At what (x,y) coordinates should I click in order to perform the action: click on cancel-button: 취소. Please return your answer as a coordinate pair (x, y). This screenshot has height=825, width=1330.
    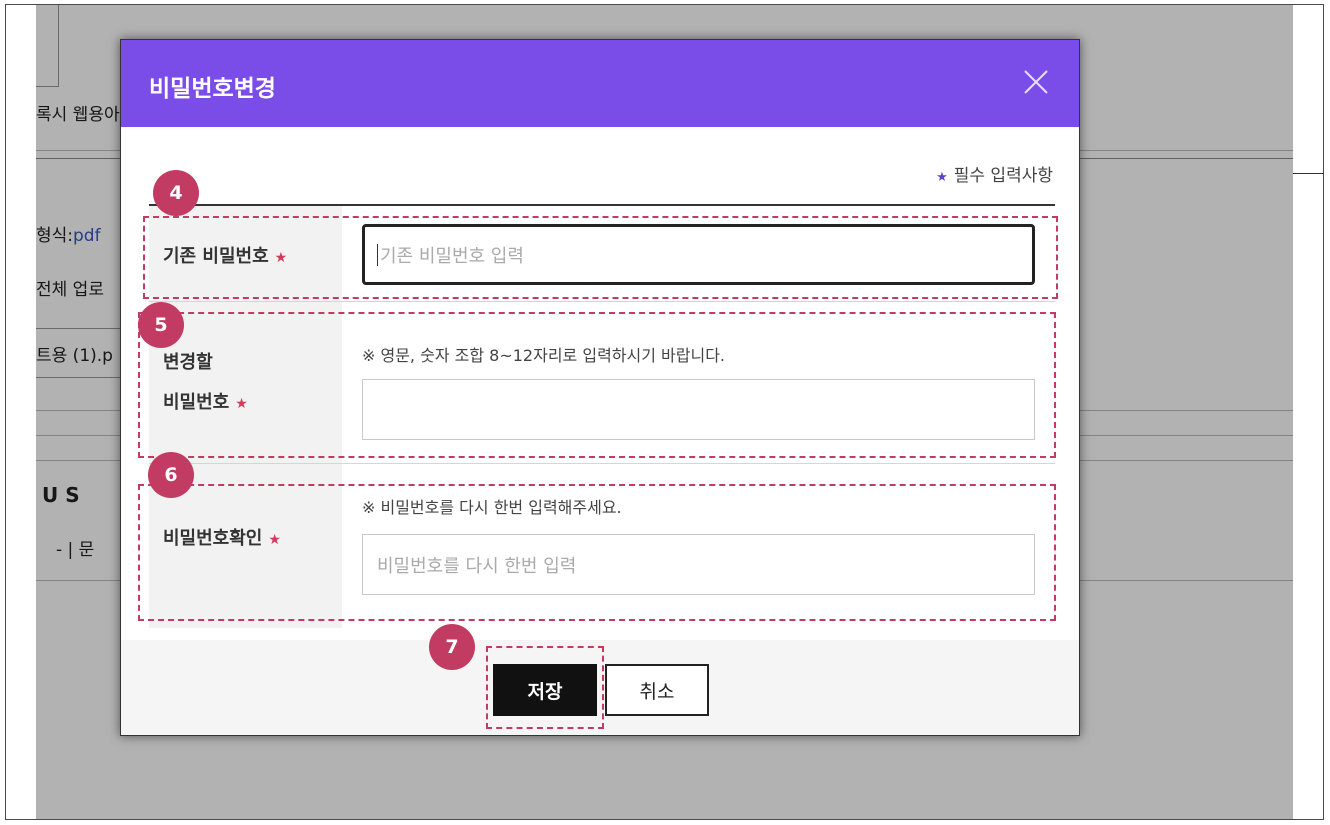
    Looking at the image, I should click on (657, 690).